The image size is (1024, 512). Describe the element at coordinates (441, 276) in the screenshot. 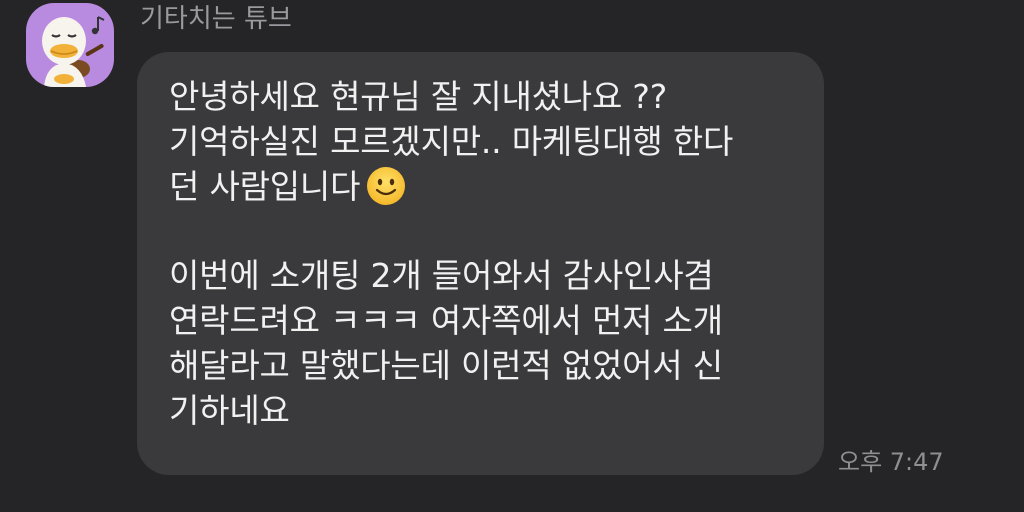

I see `message-line: 이번에 소개팅 2개 들어와서 감사인사겸` at that location.